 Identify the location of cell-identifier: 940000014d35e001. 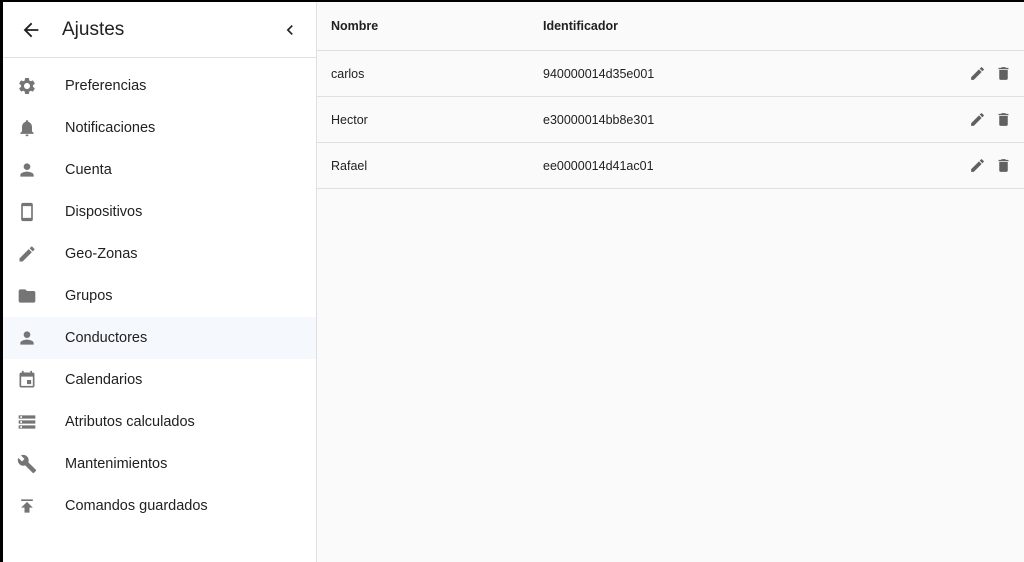
(599, 73).